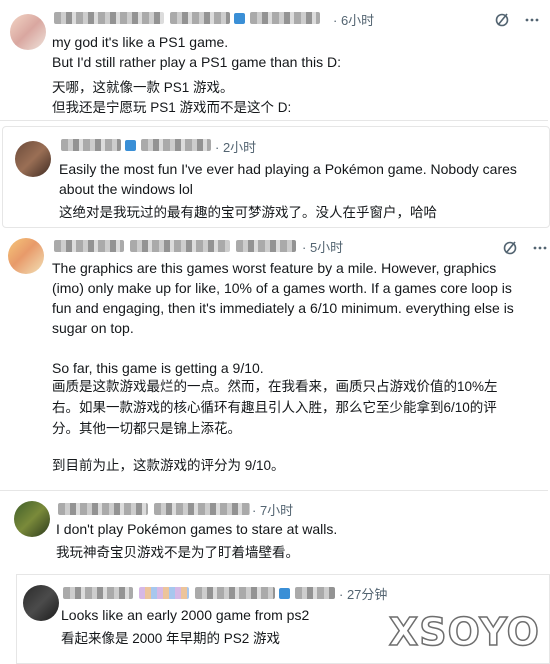  I want to click on watermark-logo: XSOYO, so click(464, 632).